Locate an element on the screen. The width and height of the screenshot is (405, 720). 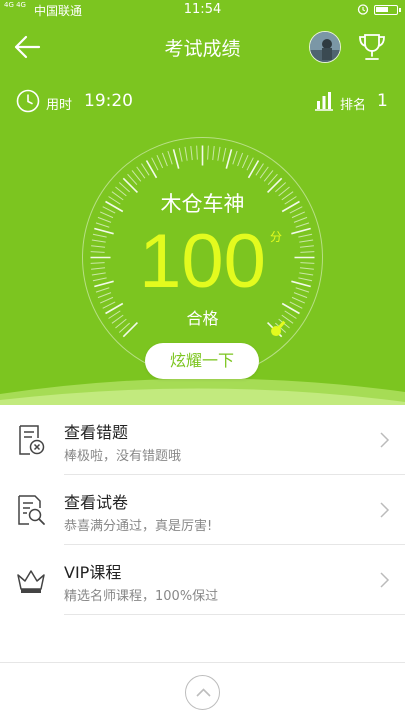
time-used-label: 用时 is located at coordinates (59, 105).